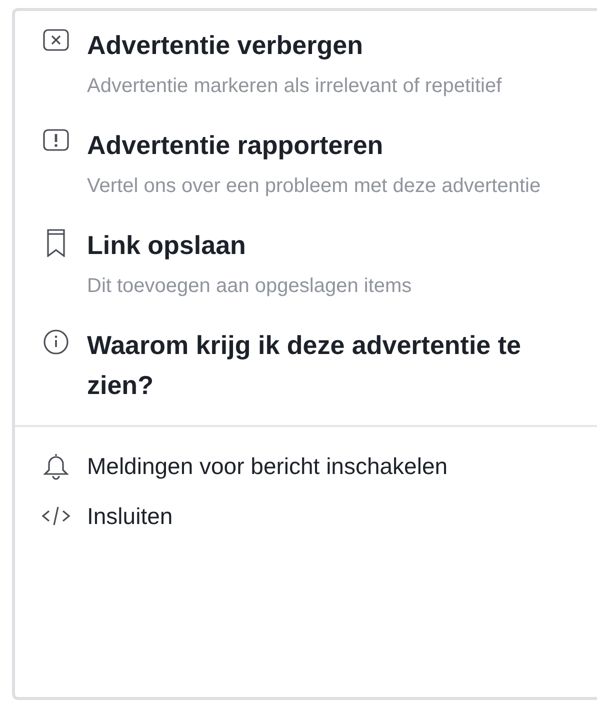  I want to click on menu-item-description: Dit toevoegen aan opgeslagen items, so click(250, 286).